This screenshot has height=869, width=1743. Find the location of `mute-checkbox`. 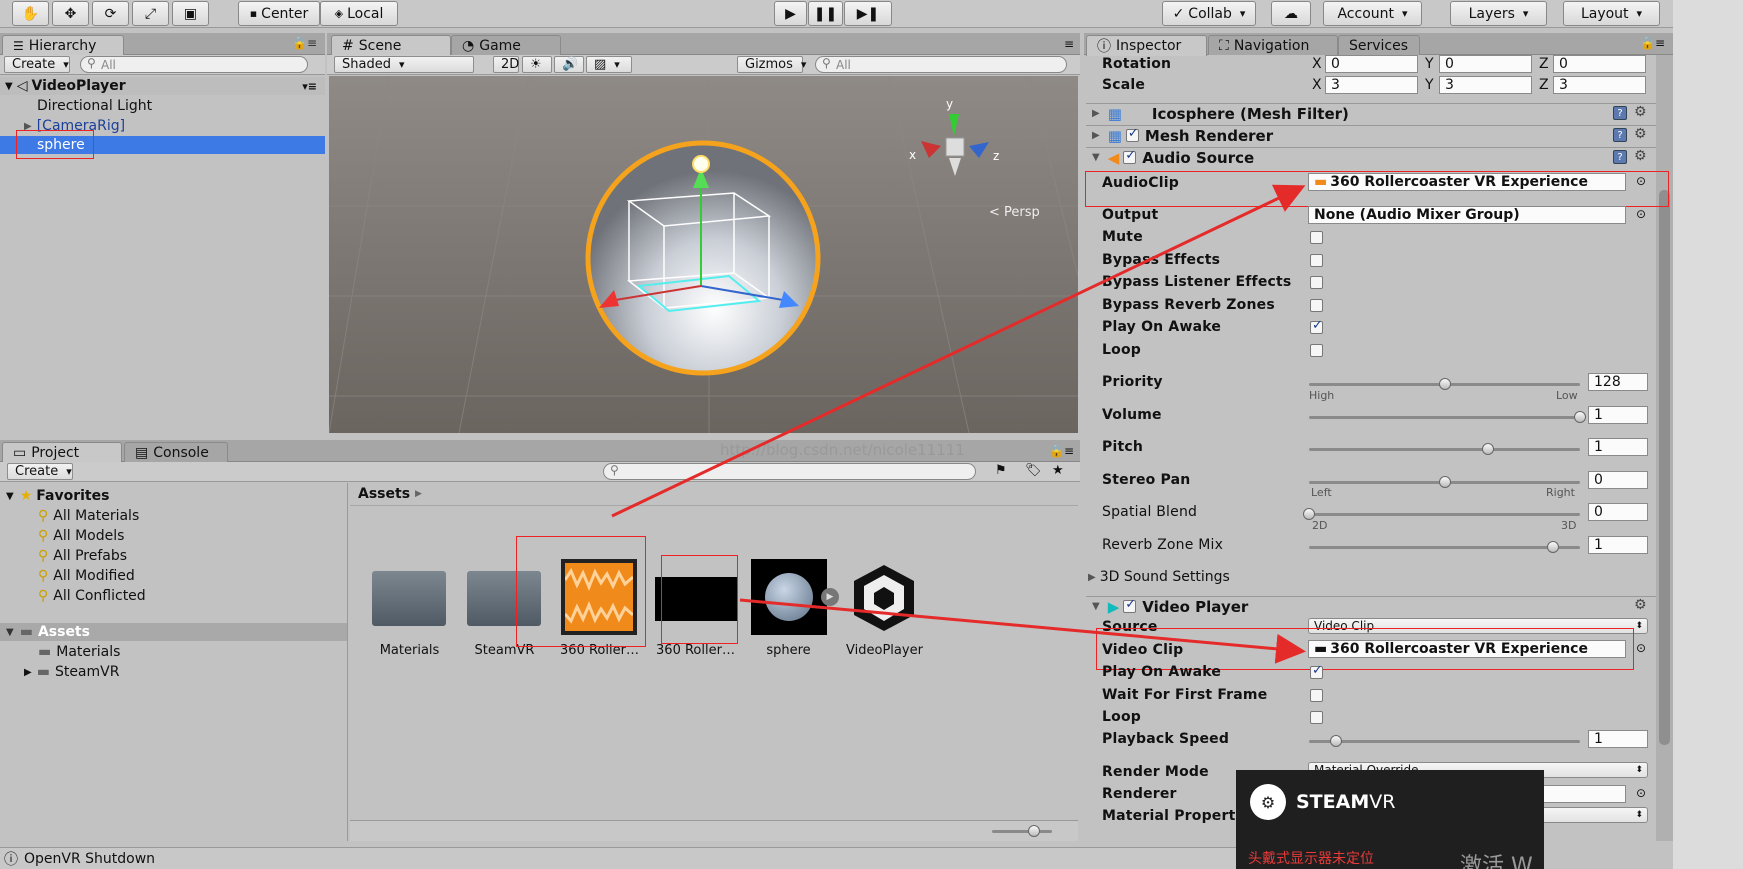

mute-checkbox is located at coordinates (1316, 237).